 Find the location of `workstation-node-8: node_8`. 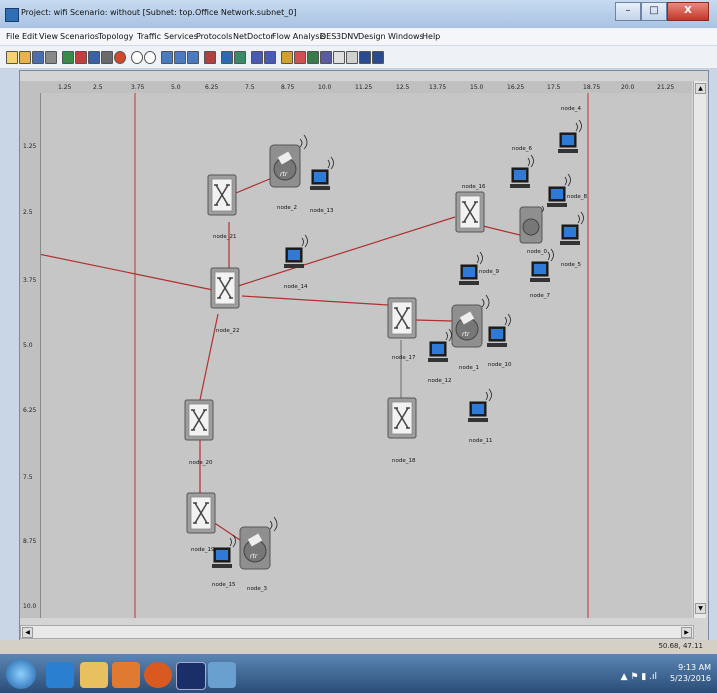

workstation-node-8: node_8 is located at coordinates (566, 190).